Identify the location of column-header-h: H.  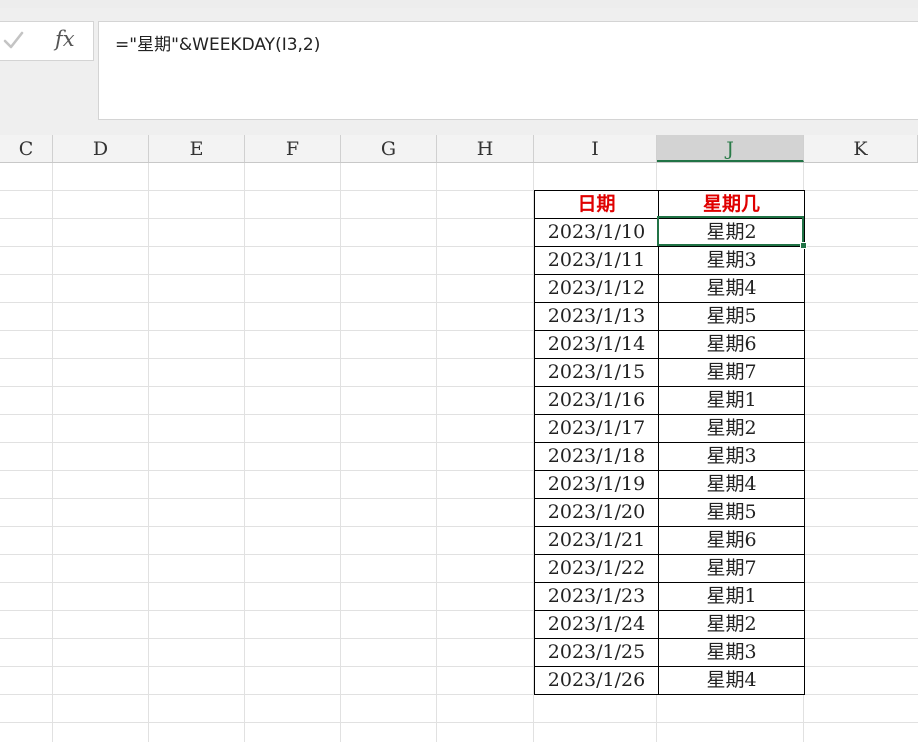
(485, 148).